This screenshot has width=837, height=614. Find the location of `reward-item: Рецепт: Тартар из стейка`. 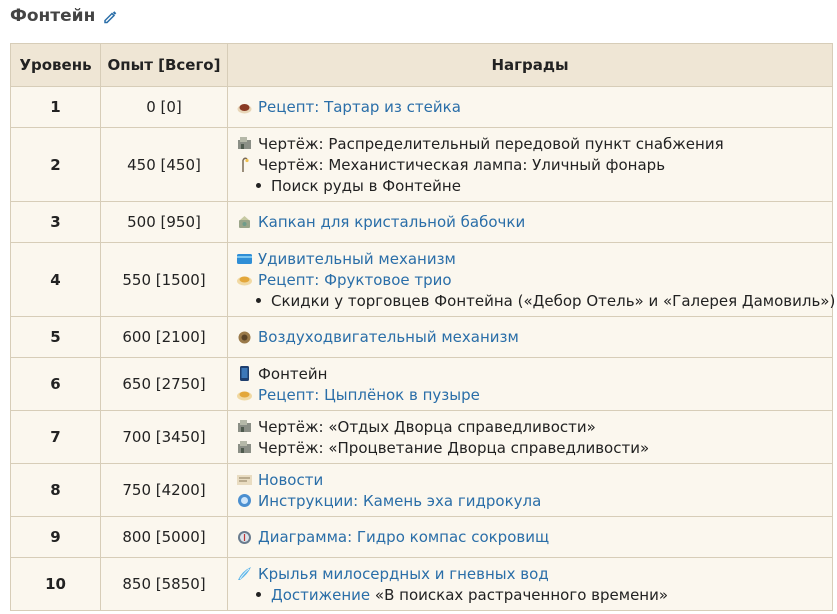

reward-item: Рецепт: Тартар из стейка is located at coordinates (530, 107).